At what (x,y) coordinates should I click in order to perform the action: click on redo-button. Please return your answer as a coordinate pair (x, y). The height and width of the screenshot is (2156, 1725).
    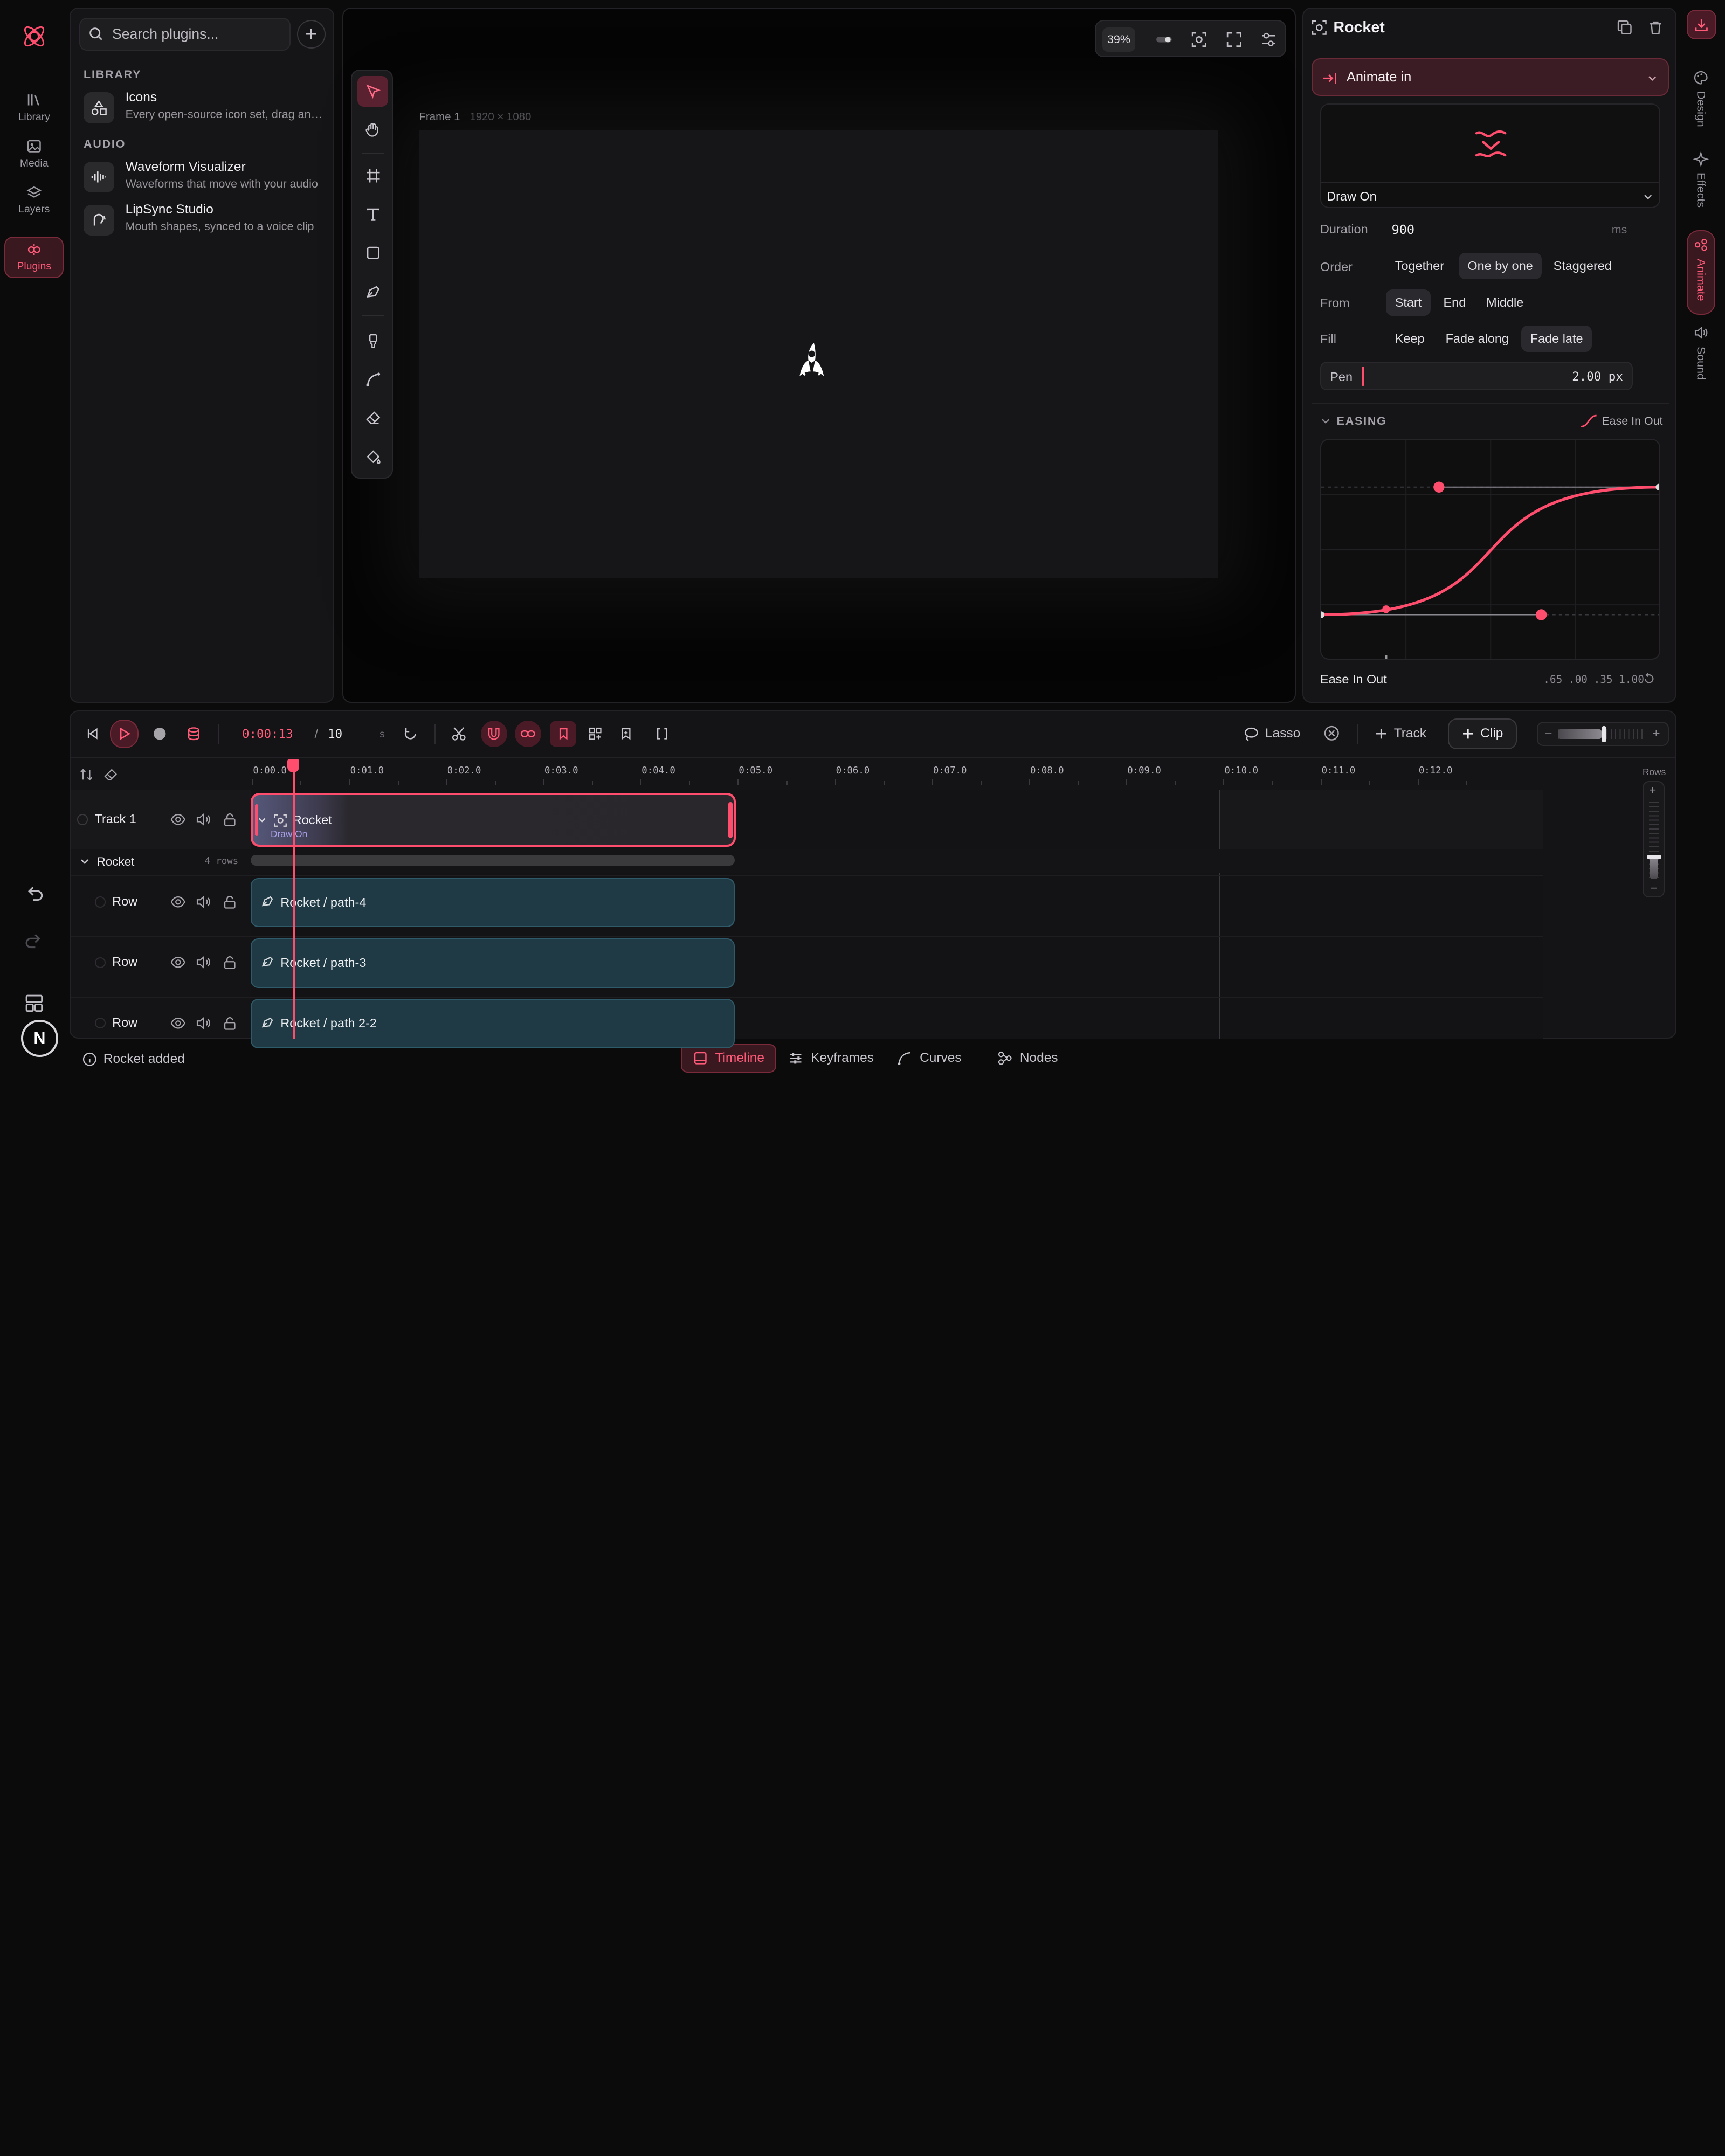
    Looking at the image, I should click on (34, 941).